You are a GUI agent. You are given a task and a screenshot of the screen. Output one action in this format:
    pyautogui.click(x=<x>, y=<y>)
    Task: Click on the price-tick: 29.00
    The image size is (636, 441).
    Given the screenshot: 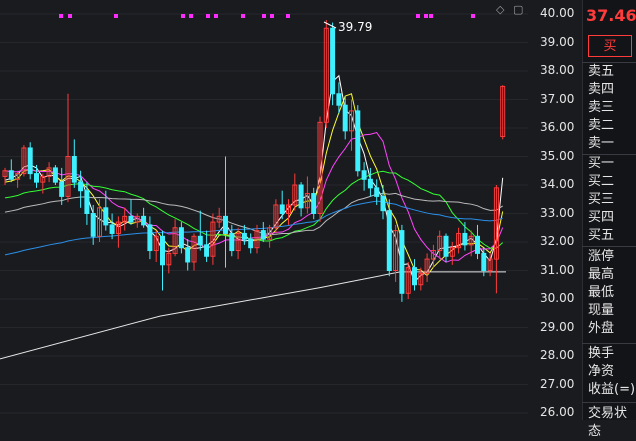 What is the action you would take?
    pyautogui.click(x=557, y=326)
    